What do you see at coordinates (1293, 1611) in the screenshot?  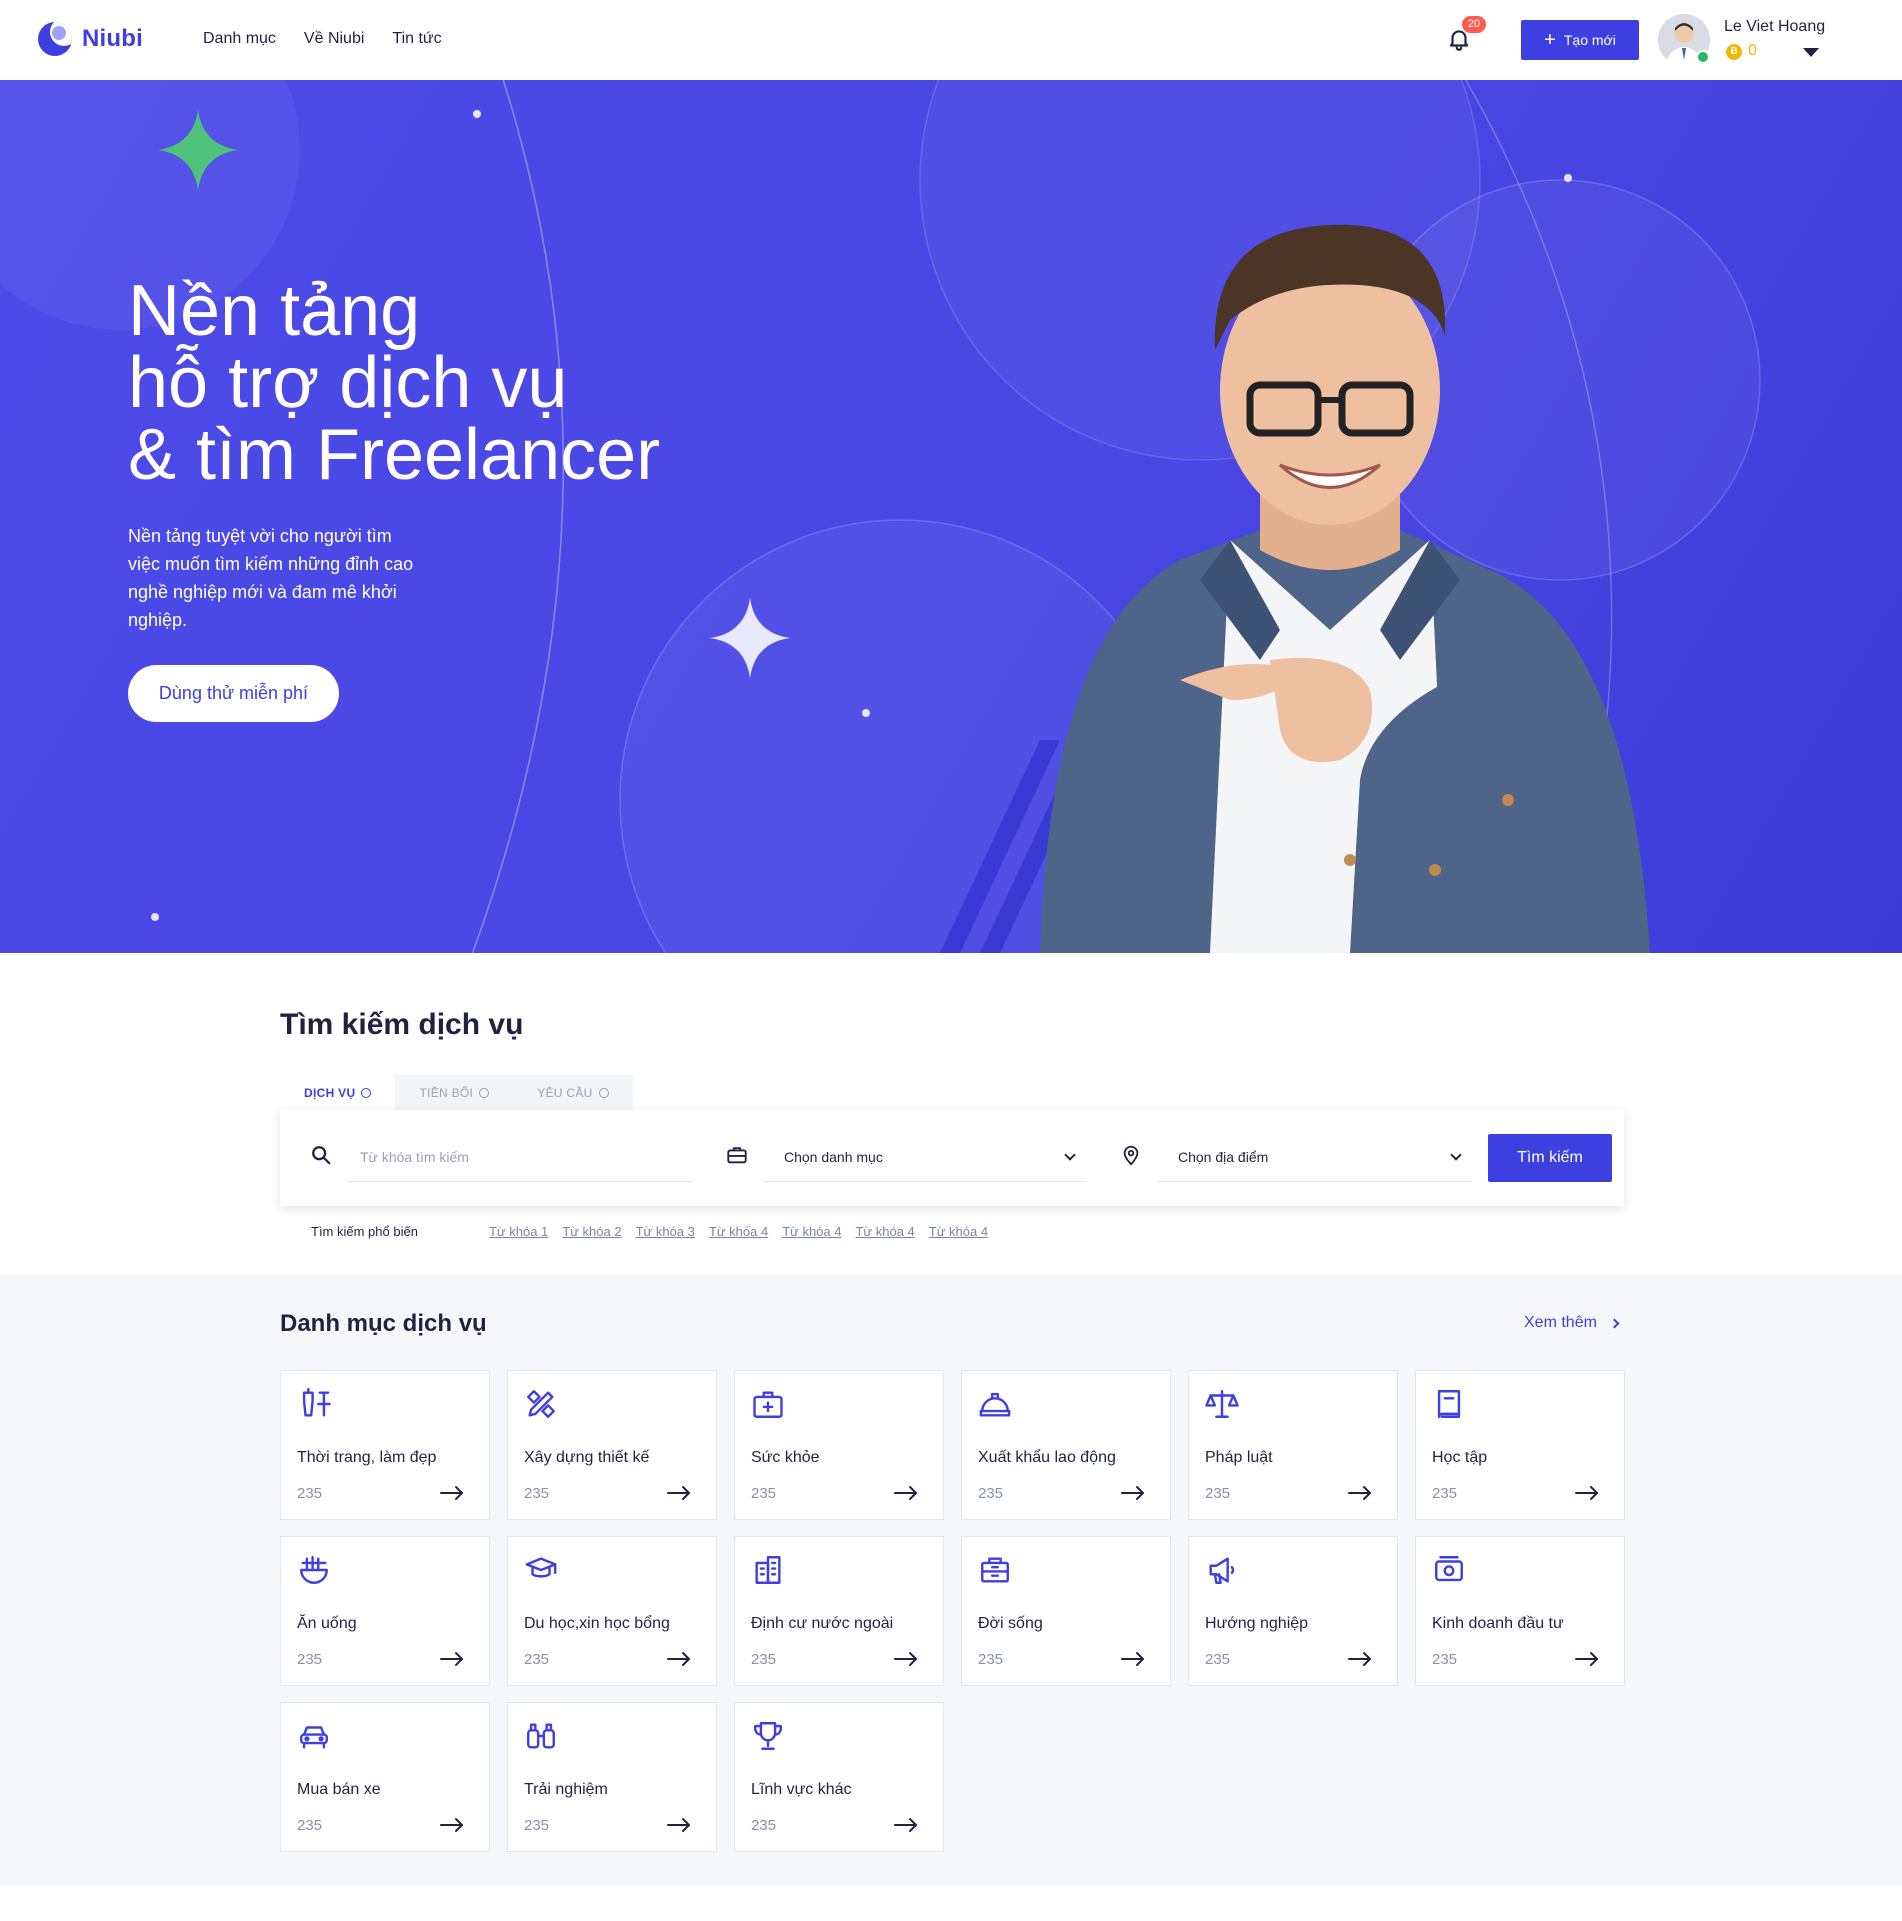 I see `category-card: Hướng nghiệp 235` at bounding box center [1293, 1611].